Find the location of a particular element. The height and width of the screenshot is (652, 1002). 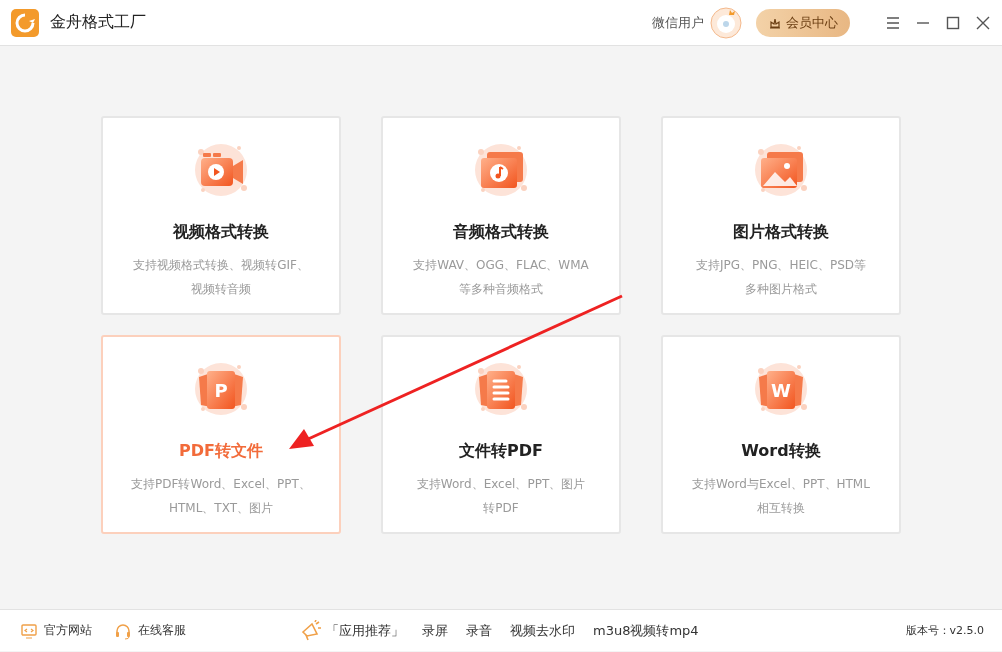

menu-icon is located at coordinates (893, 22).